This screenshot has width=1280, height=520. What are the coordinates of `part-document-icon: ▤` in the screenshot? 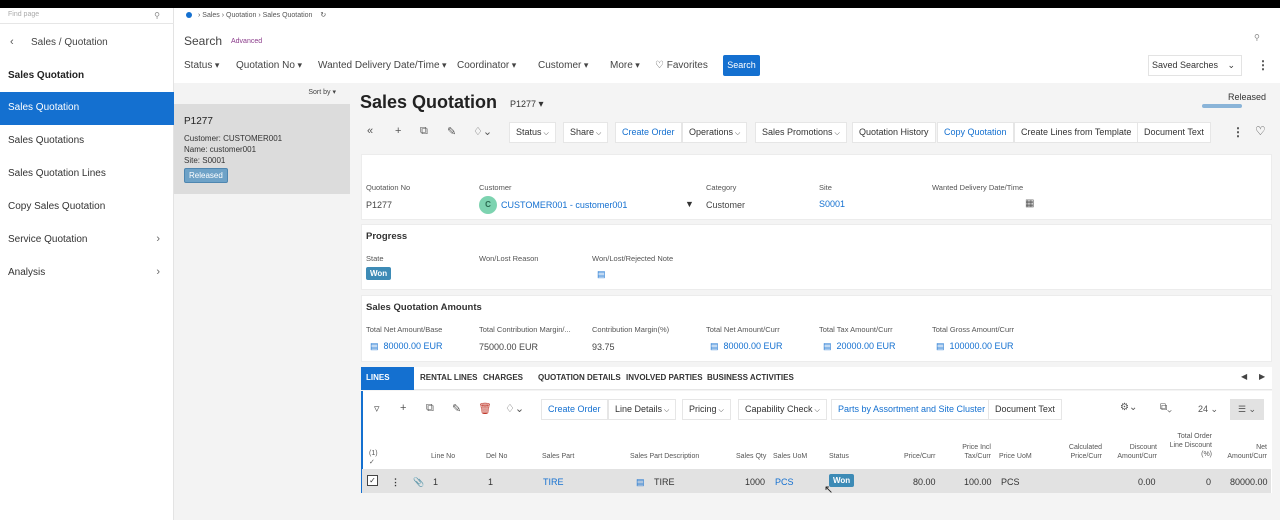 It's located at (640, 482).